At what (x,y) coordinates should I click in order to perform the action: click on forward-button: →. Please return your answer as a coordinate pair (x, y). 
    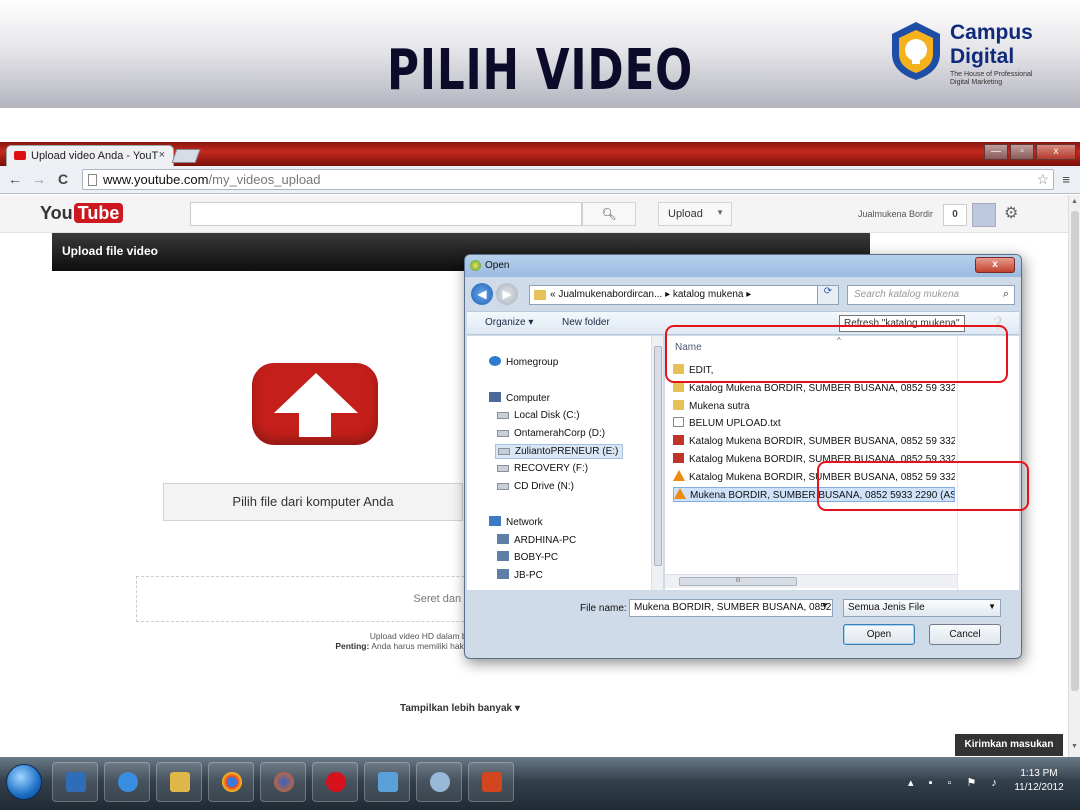
    Looking at the image, I should click on (39, 179).